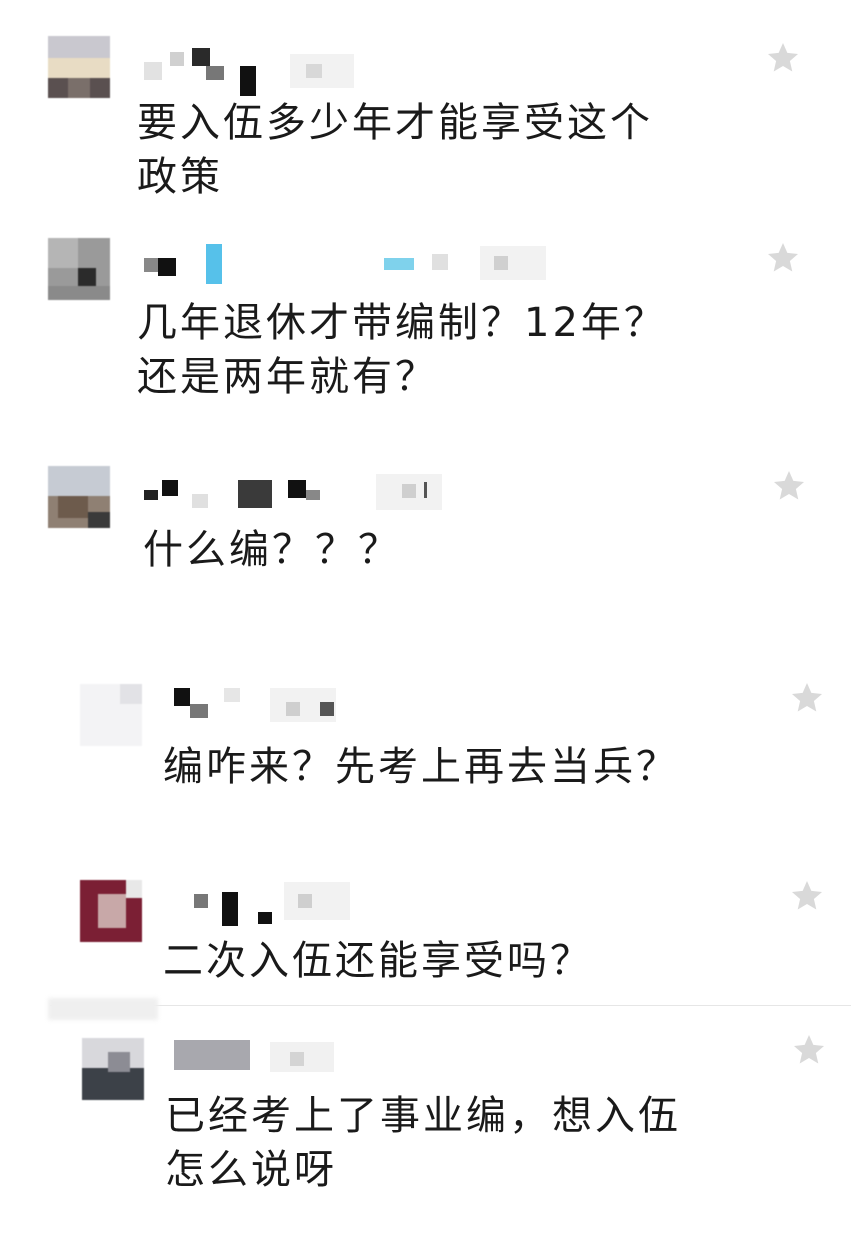 Image resolution: width=851 pixels, height=1235 pixels. What do you see at coordinates (423, 1143) in the screenshot?
I see `comment-text: 已经考上了事业编，想入伍 怎么说呀` at bounding box center [423, 1143].